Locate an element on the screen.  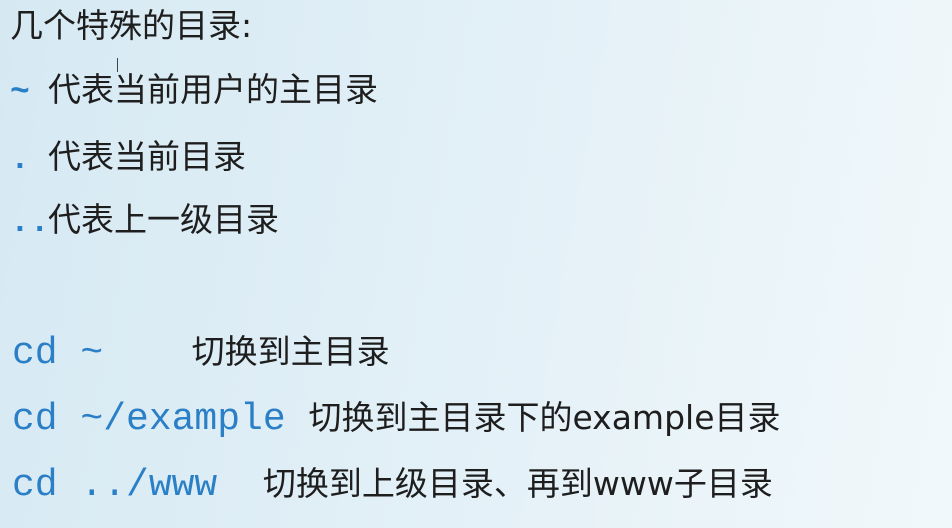
list-item: . 代表当前目录 is located at coordinates (128, 158).